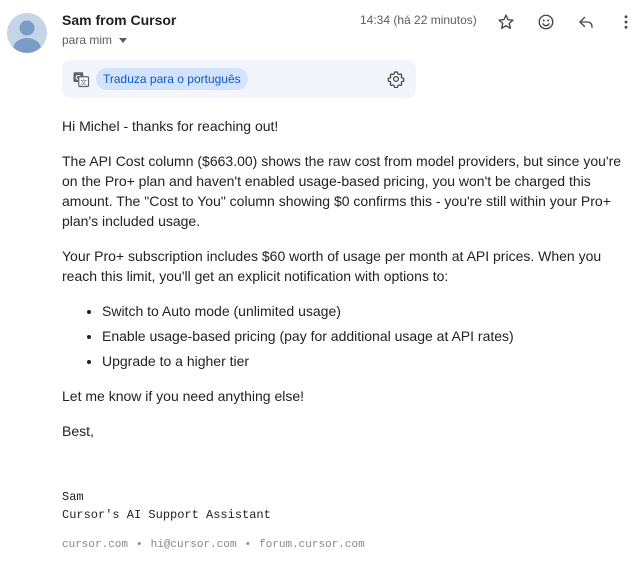  What do you see at coordinates (364, 311) in the screenshot?
I see `list-item: Switch to Auto mode (unlimited usage)` at bounding box center [364, 311].